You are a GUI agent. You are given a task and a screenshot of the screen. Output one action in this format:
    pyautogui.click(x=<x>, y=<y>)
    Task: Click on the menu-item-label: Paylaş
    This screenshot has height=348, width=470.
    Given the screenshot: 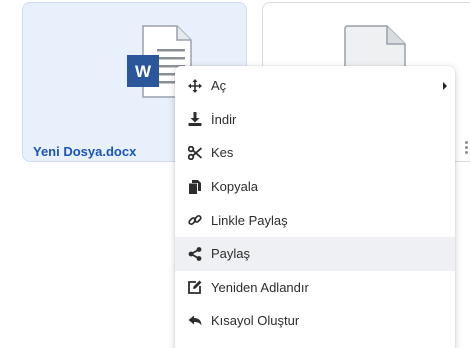 What is the action you would take?
    pyautogui.click(x=231, y=254)
    